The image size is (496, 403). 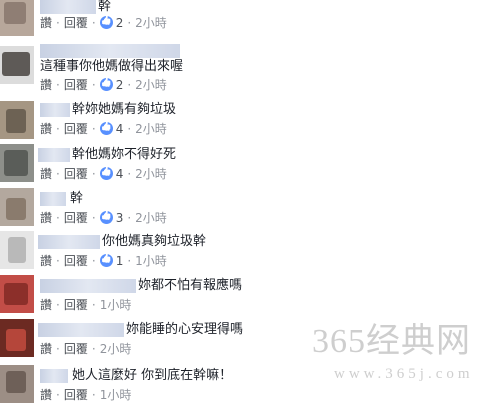 I want to click on comment-text: 她人這麼好 你到底在幹嘛！, so click(x=152, y=375).